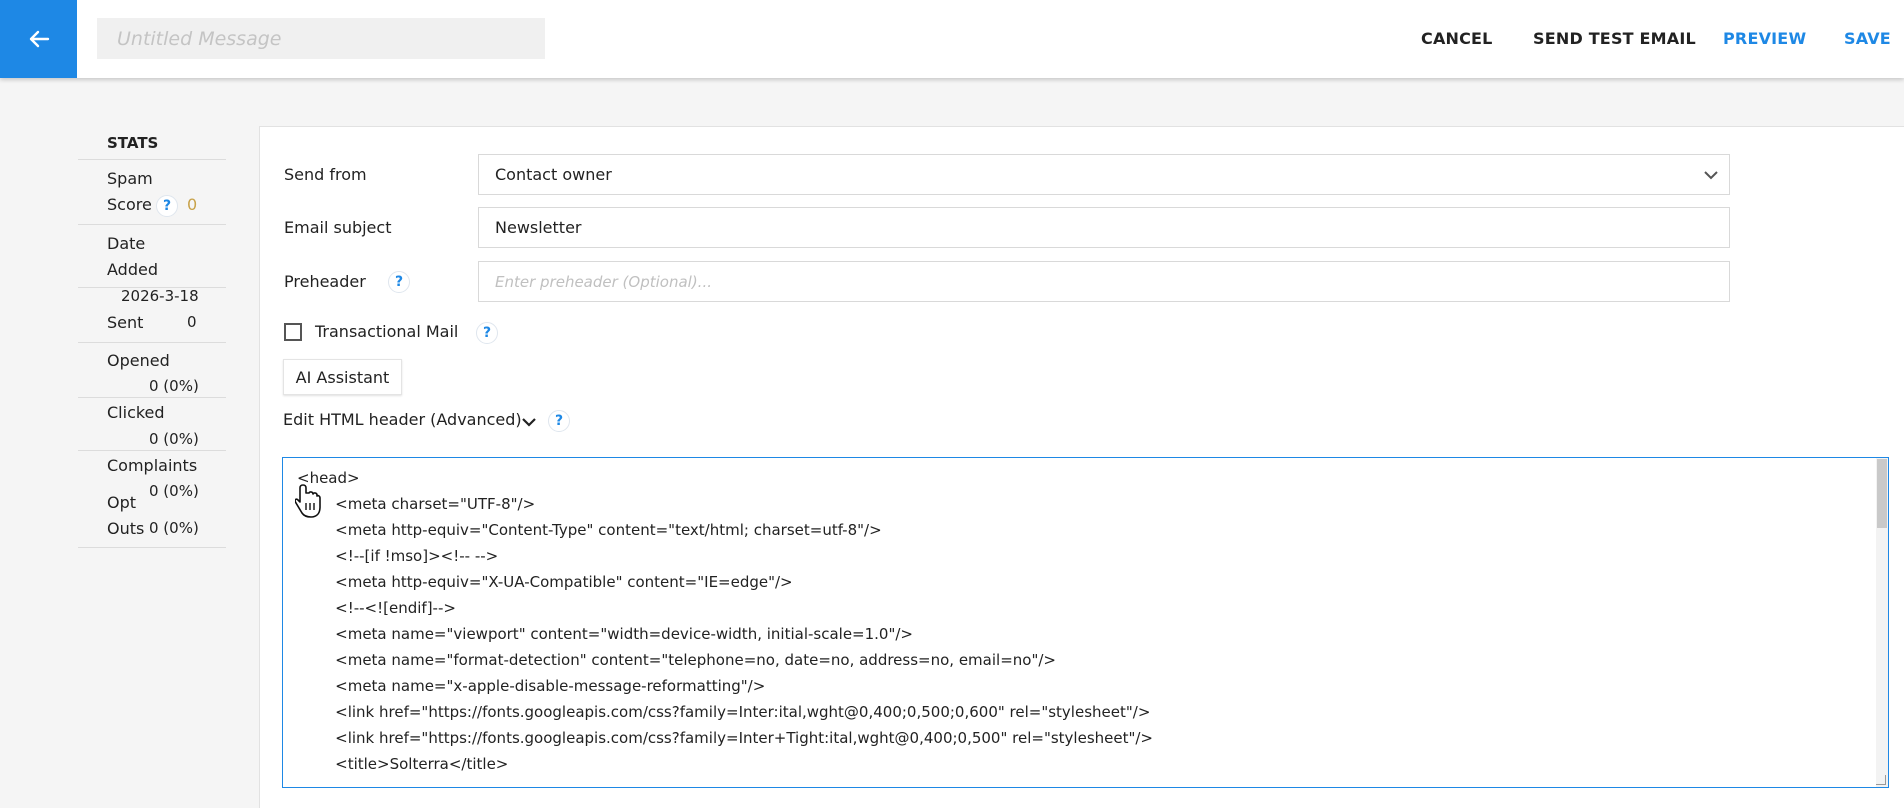 This screenshot has width=1904, height=808. What do you see at coordinates (192, 204) in the screenshot?
I see `spam-score-value: 0` at bounding box center [192, 204].